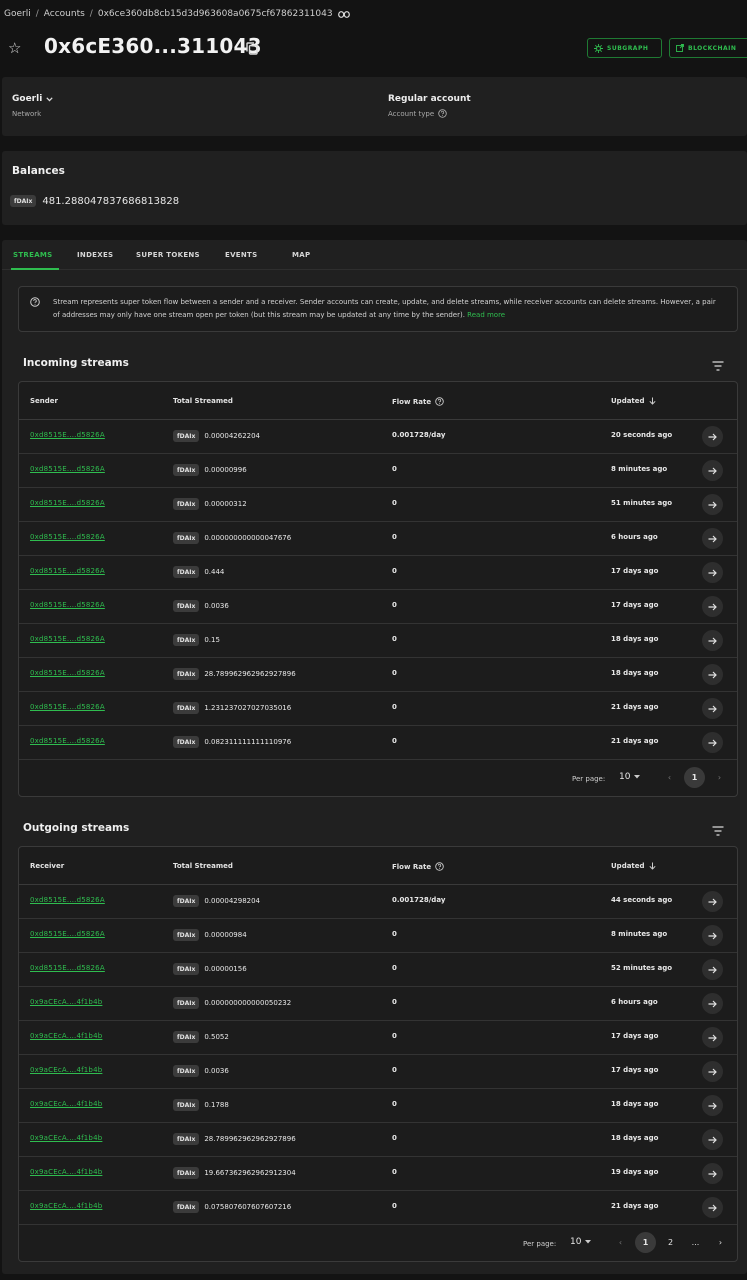 The image size is (747, 1280). Describe the element at coordinates (301, 255) in the screenshot. I see `tab-map: MAP` at that location.